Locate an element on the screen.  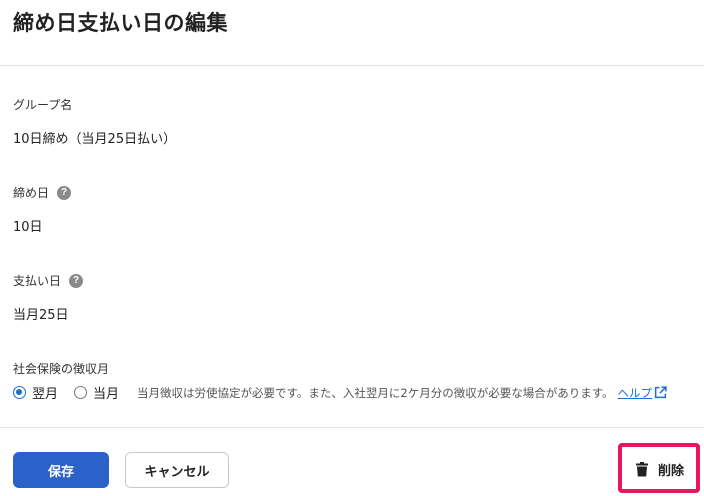
payment-day-label-row: 支払い日 ? is located at coordinates (48, 280).